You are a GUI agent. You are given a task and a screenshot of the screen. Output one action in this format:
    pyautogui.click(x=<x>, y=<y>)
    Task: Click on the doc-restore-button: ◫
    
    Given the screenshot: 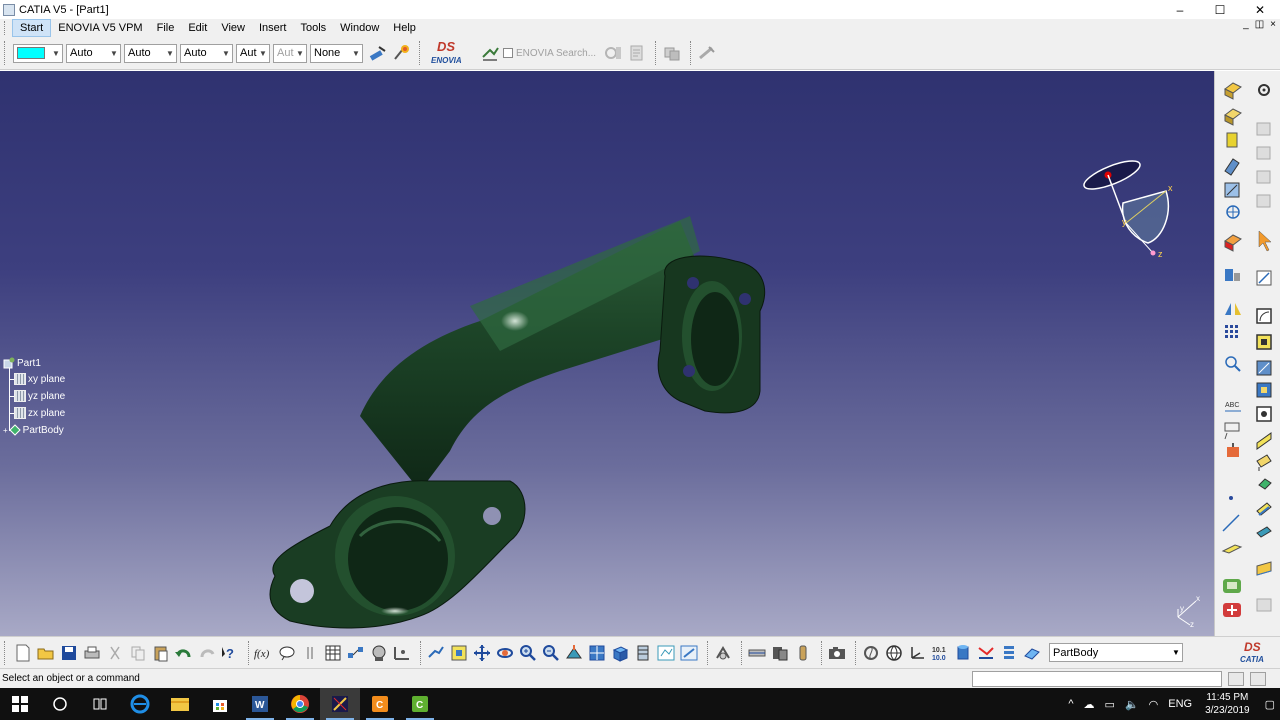 What is the action you would take?
    pyautogui.click(x=1259, y=24)
    